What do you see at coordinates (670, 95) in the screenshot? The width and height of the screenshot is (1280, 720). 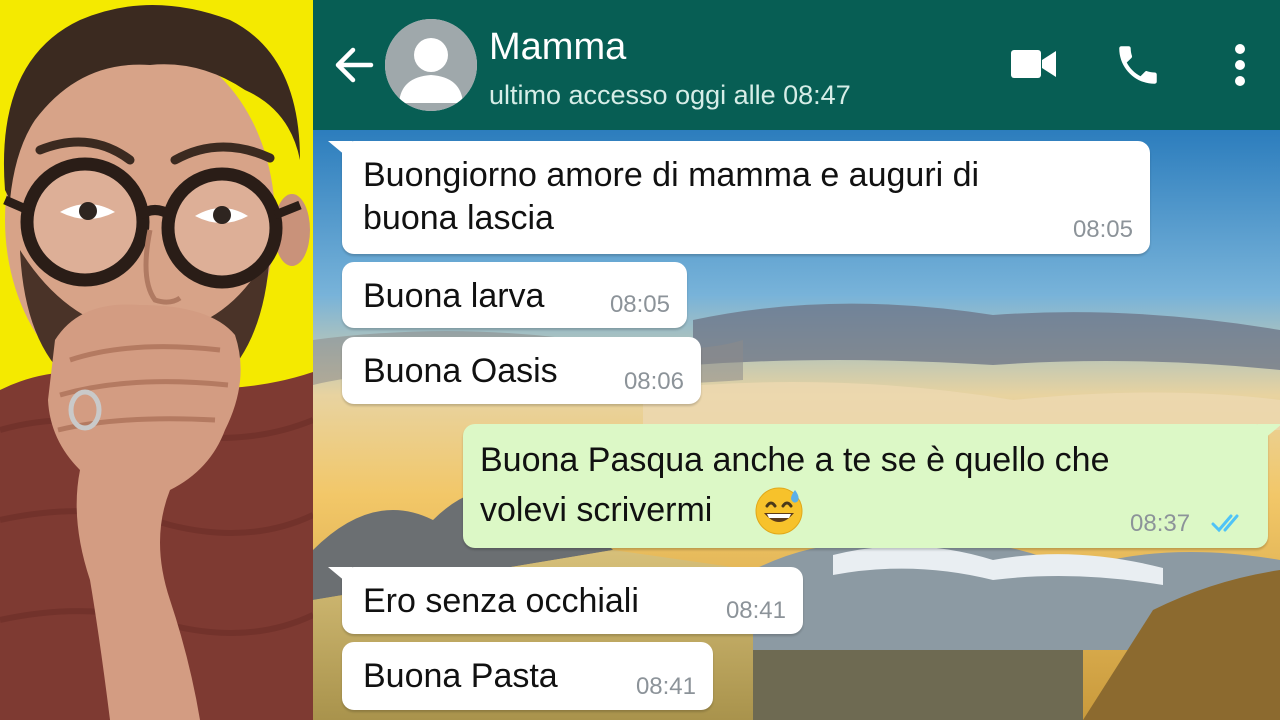 I see `last-seen-status: ultimo accesso oggi alle 08:47` at bounding box center [670, 95].